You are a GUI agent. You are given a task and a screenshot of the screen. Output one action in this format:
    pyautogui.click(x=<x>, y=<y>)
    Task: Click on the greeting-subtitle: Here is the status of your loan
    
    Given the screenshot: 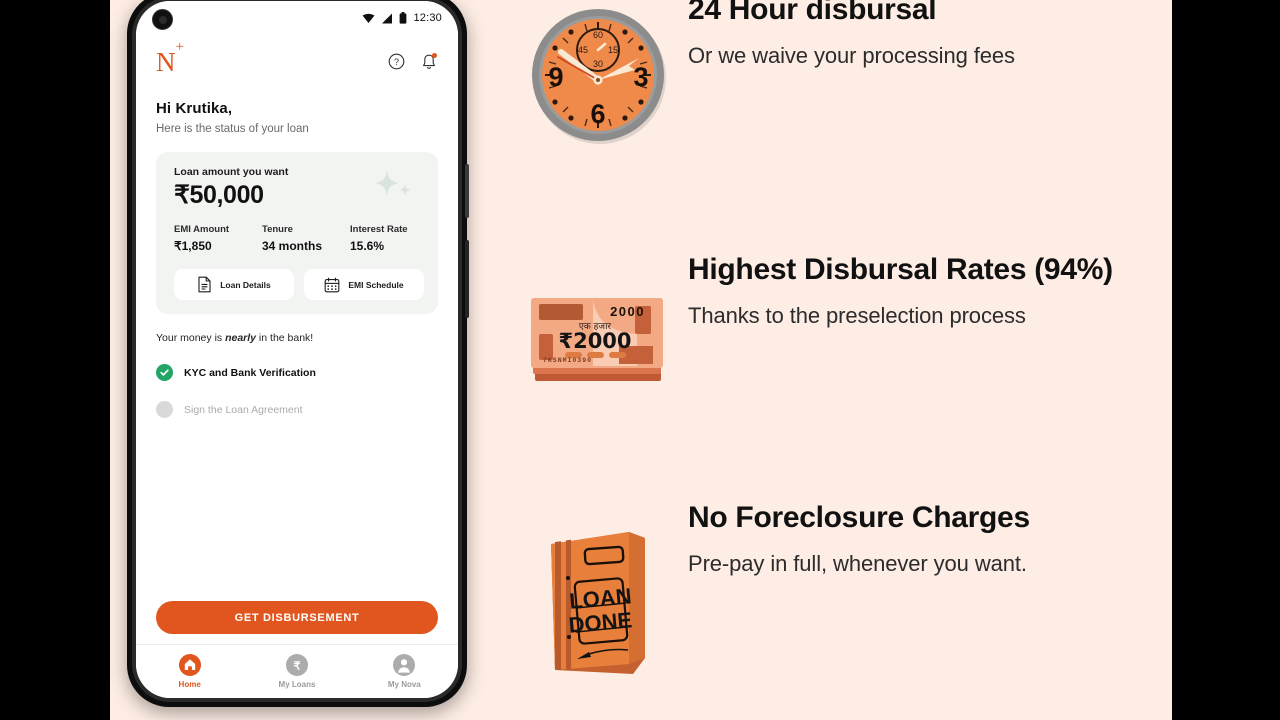 What is the action you would take?
    pyautogui.click(x=232, y=129)
    